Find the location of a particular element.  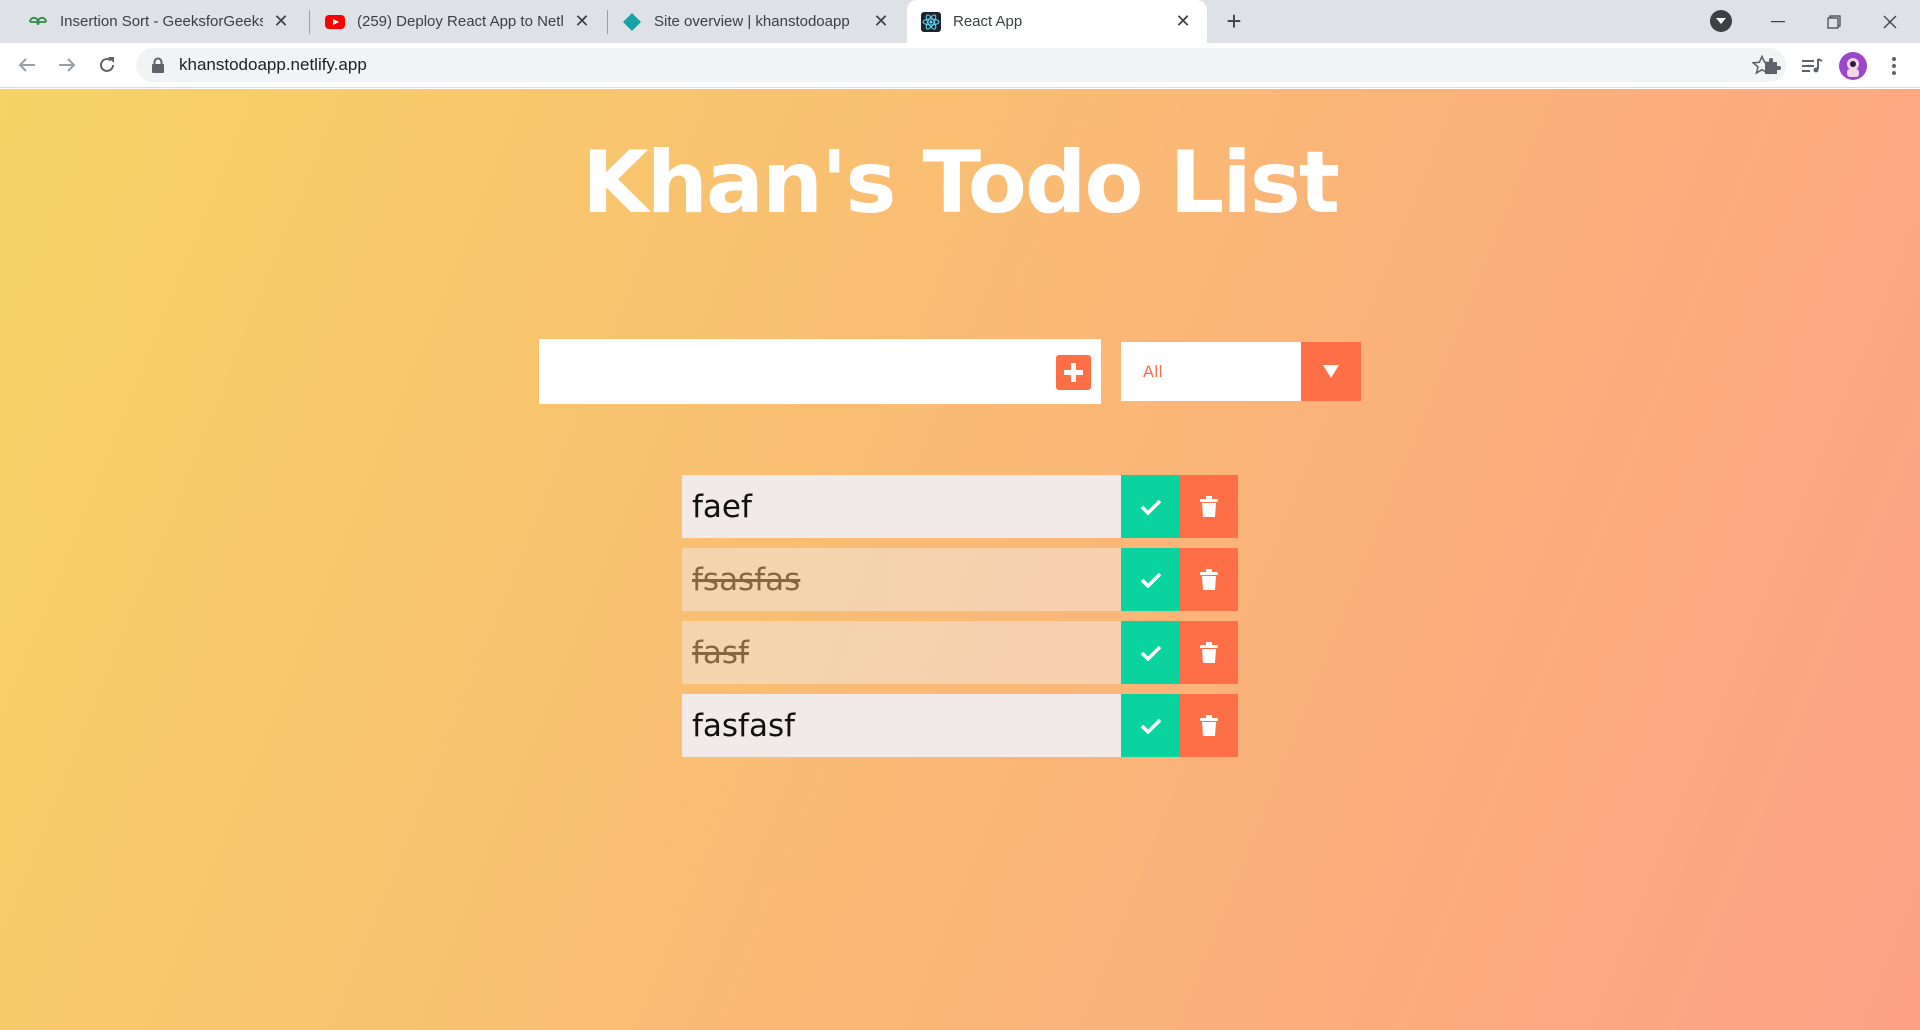

chevron-down-icon is located at coordinates (1721, 21).